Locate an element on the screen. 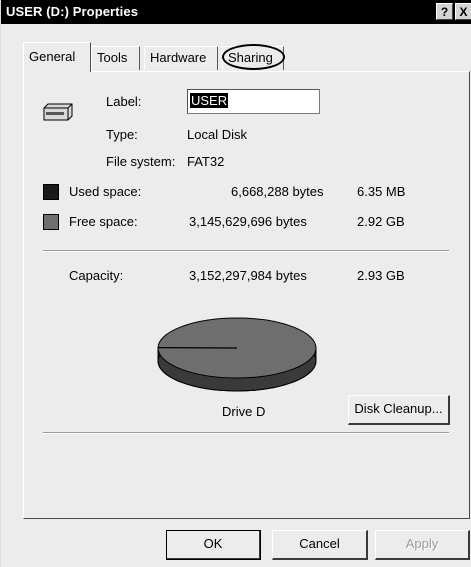  tab-tools: Tools is located at coordinates (115, 58).